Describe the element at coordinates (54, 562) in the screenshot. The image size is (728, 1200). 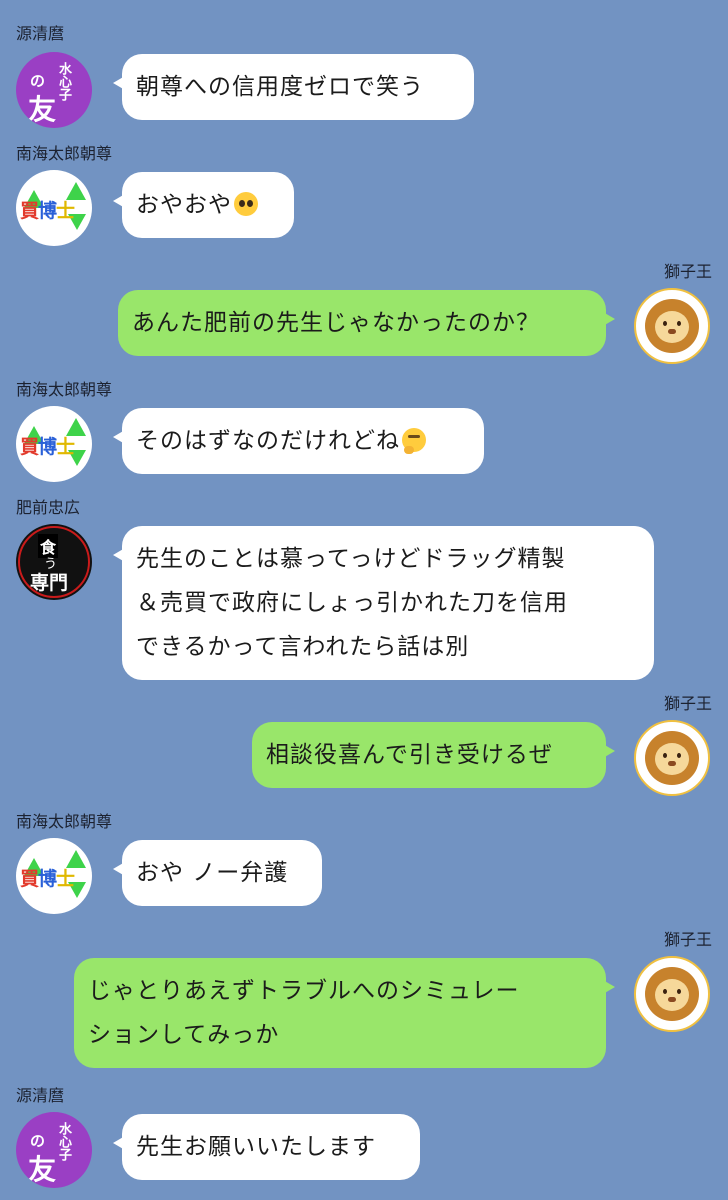
I see `avatar: 食 う 専門` at that location.